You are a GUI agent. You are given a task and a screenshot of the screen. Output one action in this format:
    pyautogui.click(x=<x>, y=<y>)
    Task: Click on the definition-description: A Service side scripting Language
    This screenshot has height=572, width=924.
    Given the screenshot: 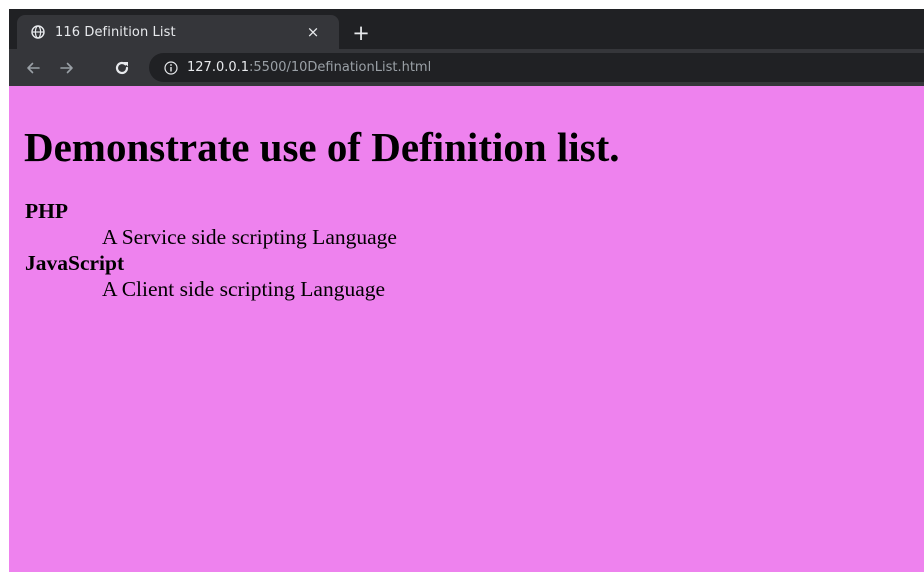 What is the action you would take?
    pyautogui.click(x=249, y=237)
    